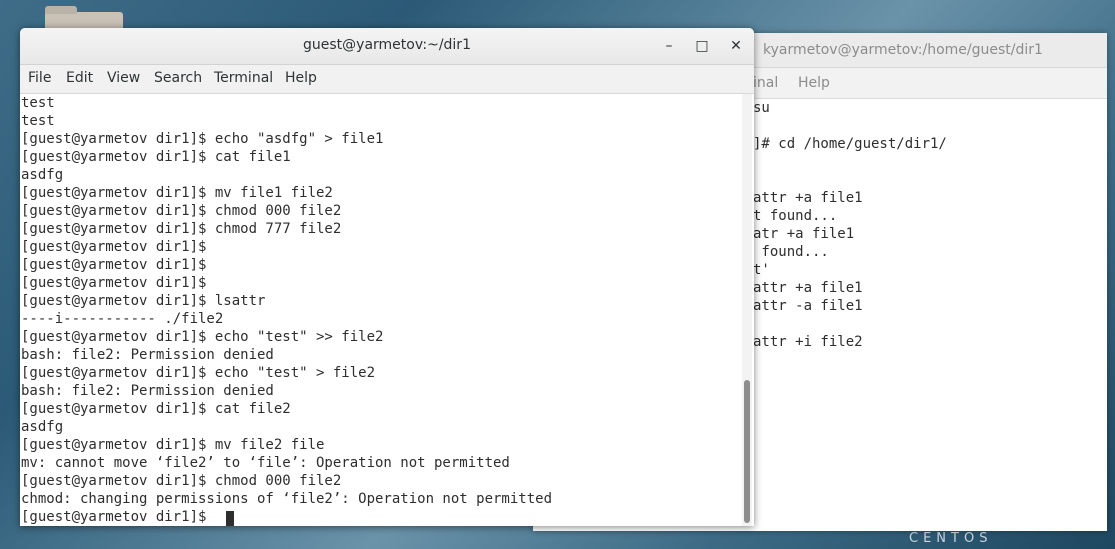 The height and width of the screenshot is (549, 1115). Describe the element at coordinates (736, 46) in the screenshot. I see `close-button: ✕` at that location.